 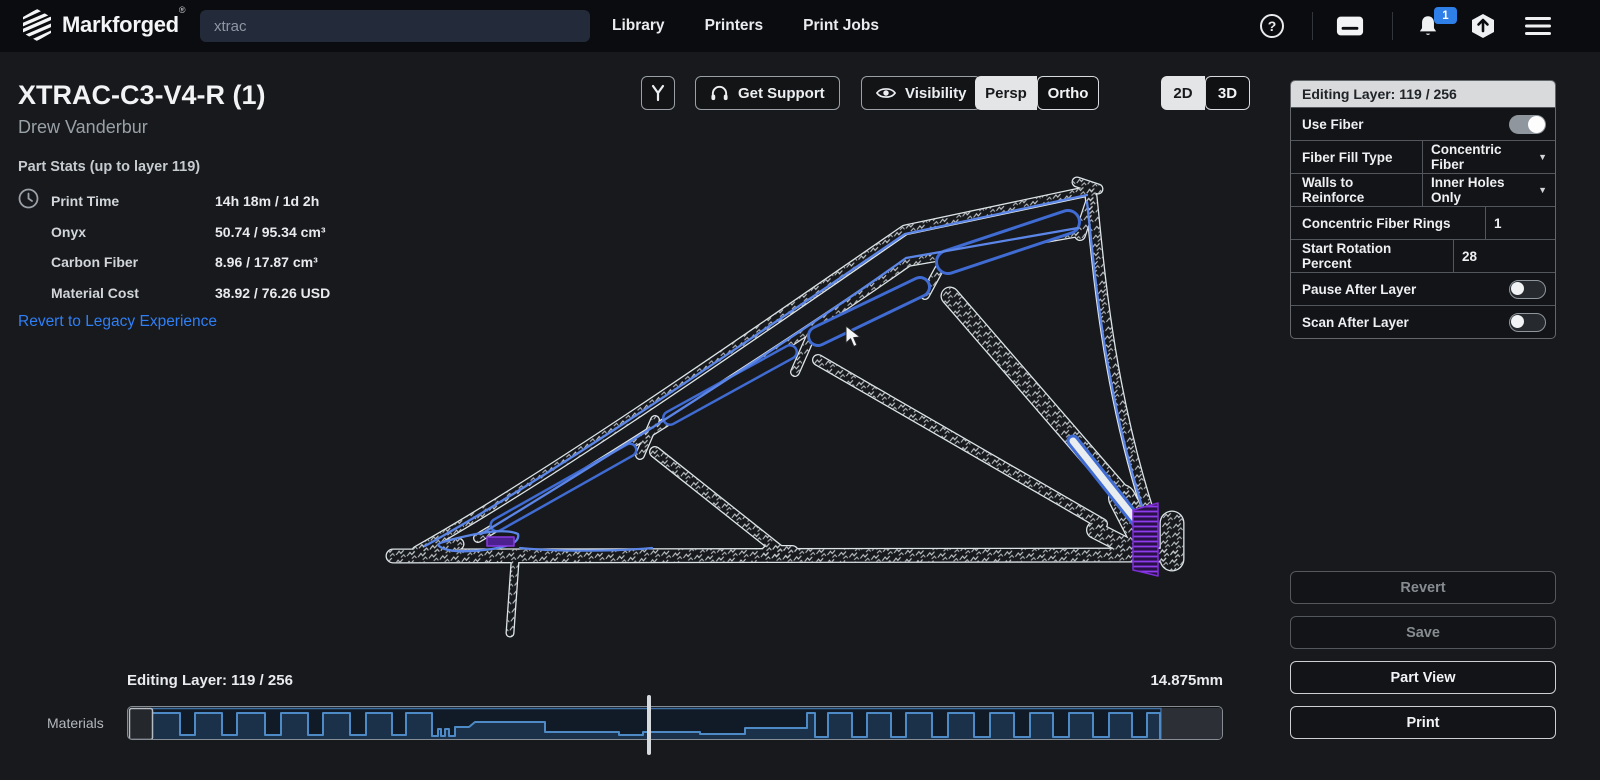 I want to click on editing-layer-label: Editing Layer: 119 / 256, so click(x=210, y=680).